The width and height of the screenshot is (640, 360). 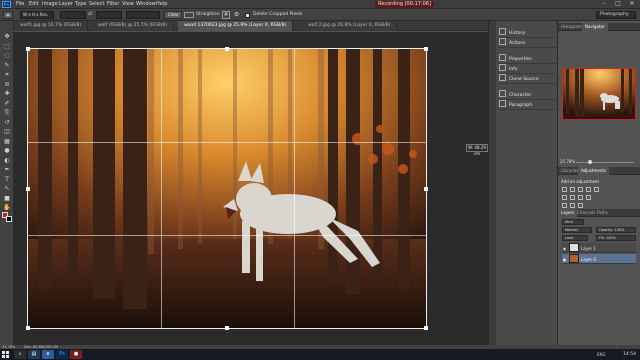 What do you see at coordinates (7, 113) in the screenshot?
I see `stamp-icon: ⎘` at bounding box center [7, 113].